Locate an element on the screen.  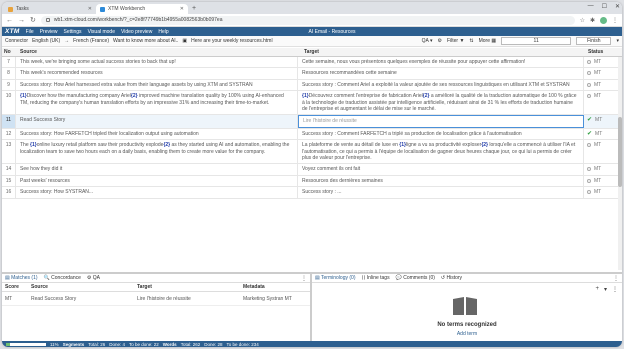
tab-terminology: ▤ Terminology (0) is located at coordinates (335, 278).